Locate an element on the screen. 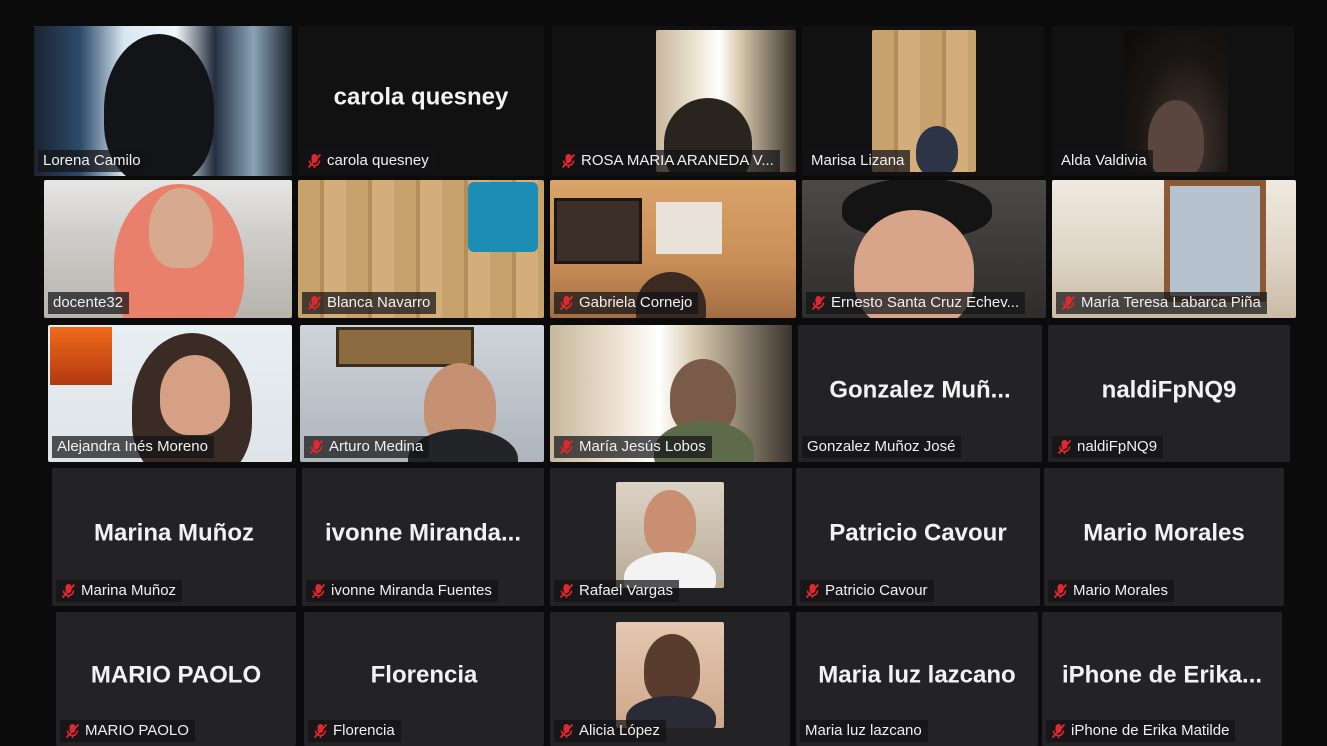 The width and height of the screenshot is (1327, 746). tile-marialuz: Maria luz lazcano Maria luz lazcano is located at coordinates (917, 679).